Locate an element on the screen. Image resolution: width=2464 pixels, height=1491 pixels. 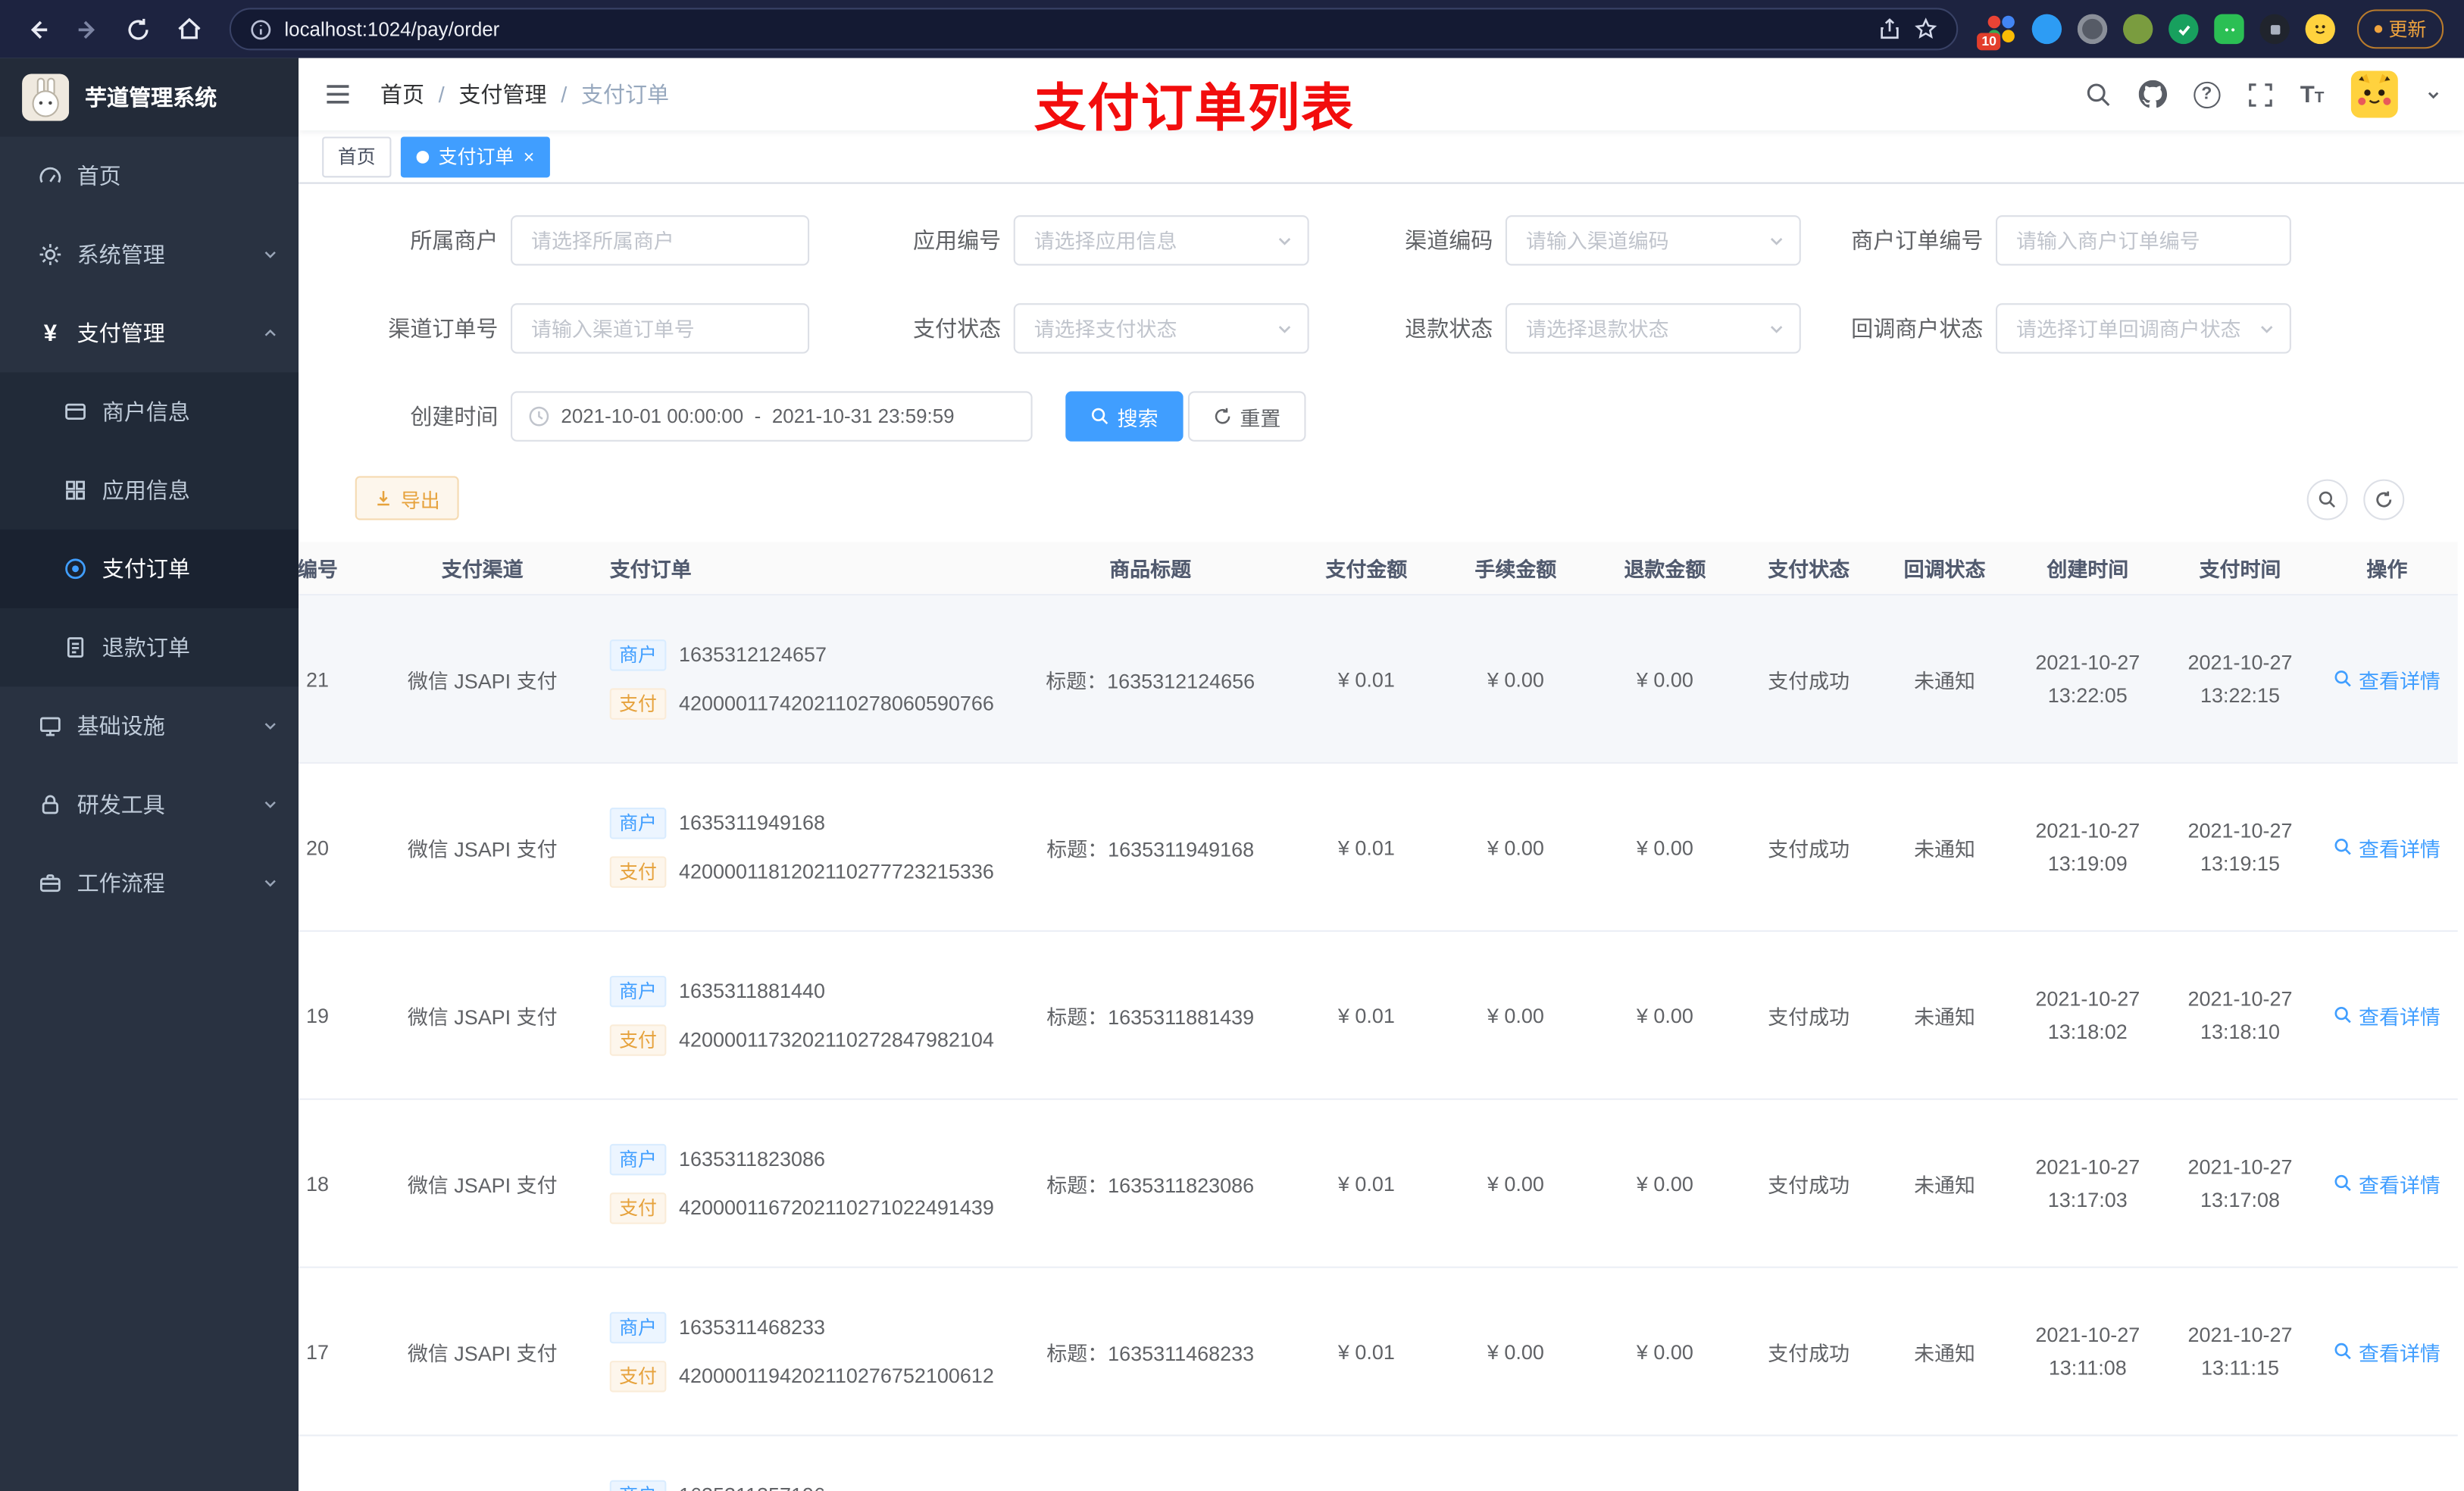
extension-icon-olive is located at coordinates (2137, 29).